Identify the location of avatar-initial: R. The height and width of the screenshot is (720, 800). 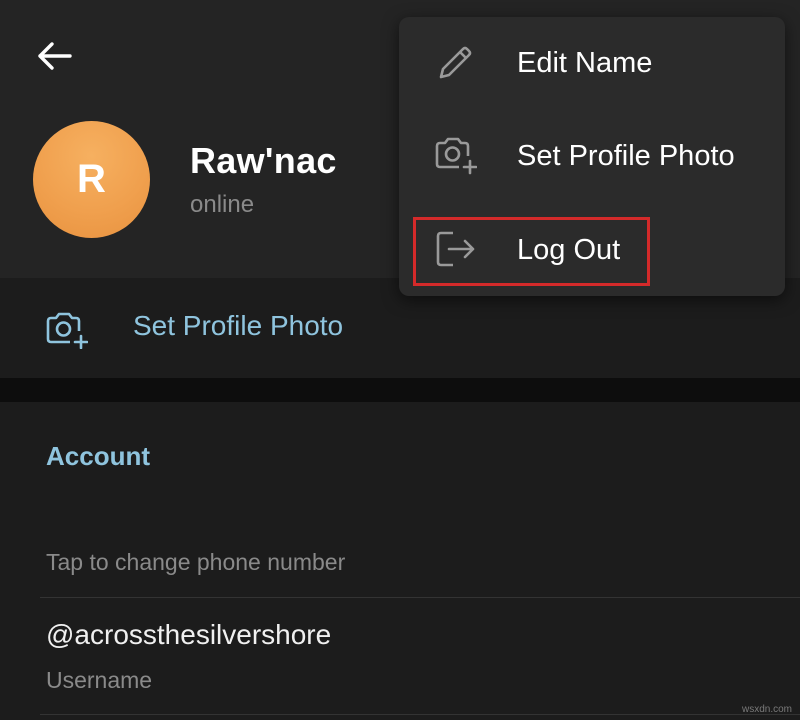
(91, 179).